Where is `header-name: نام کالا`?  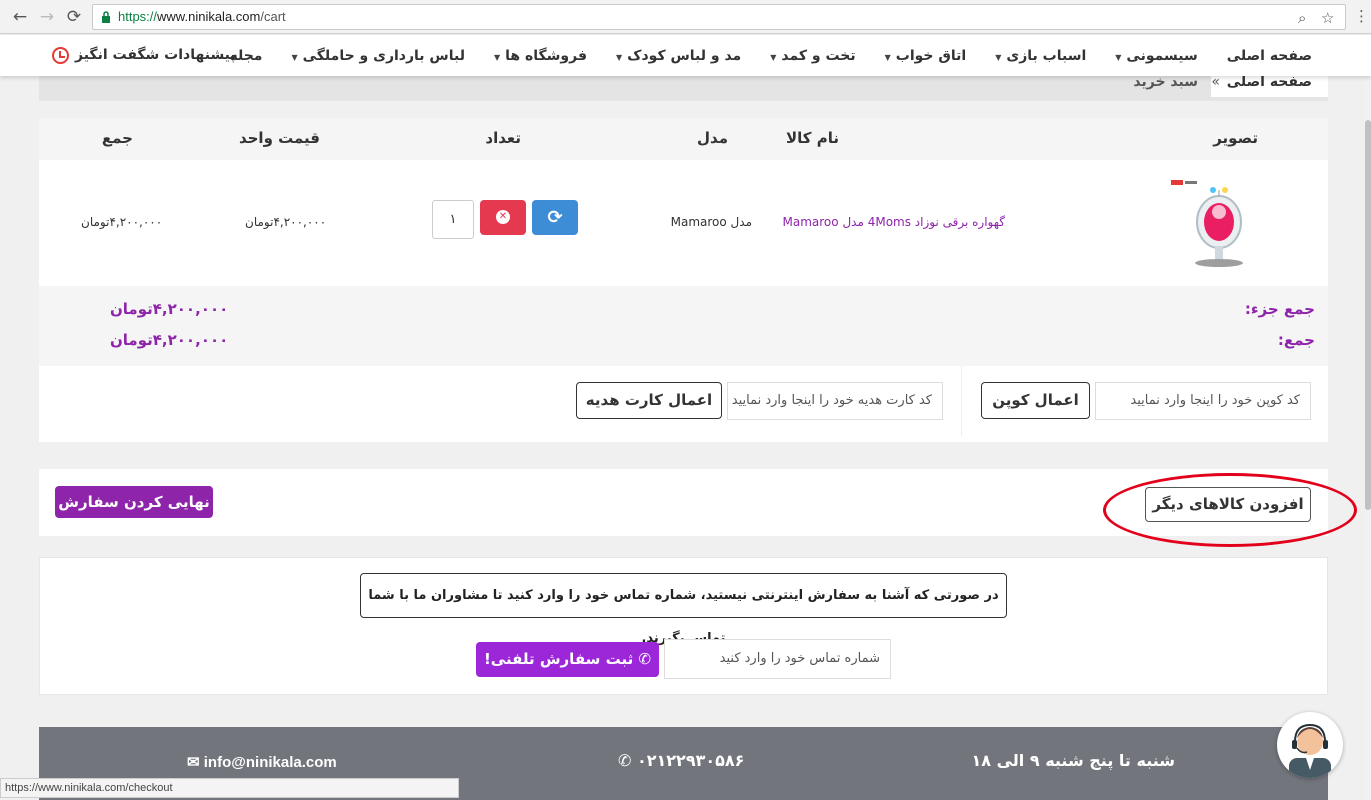
header-name: نام کالا is located at coordinates (812, 138).